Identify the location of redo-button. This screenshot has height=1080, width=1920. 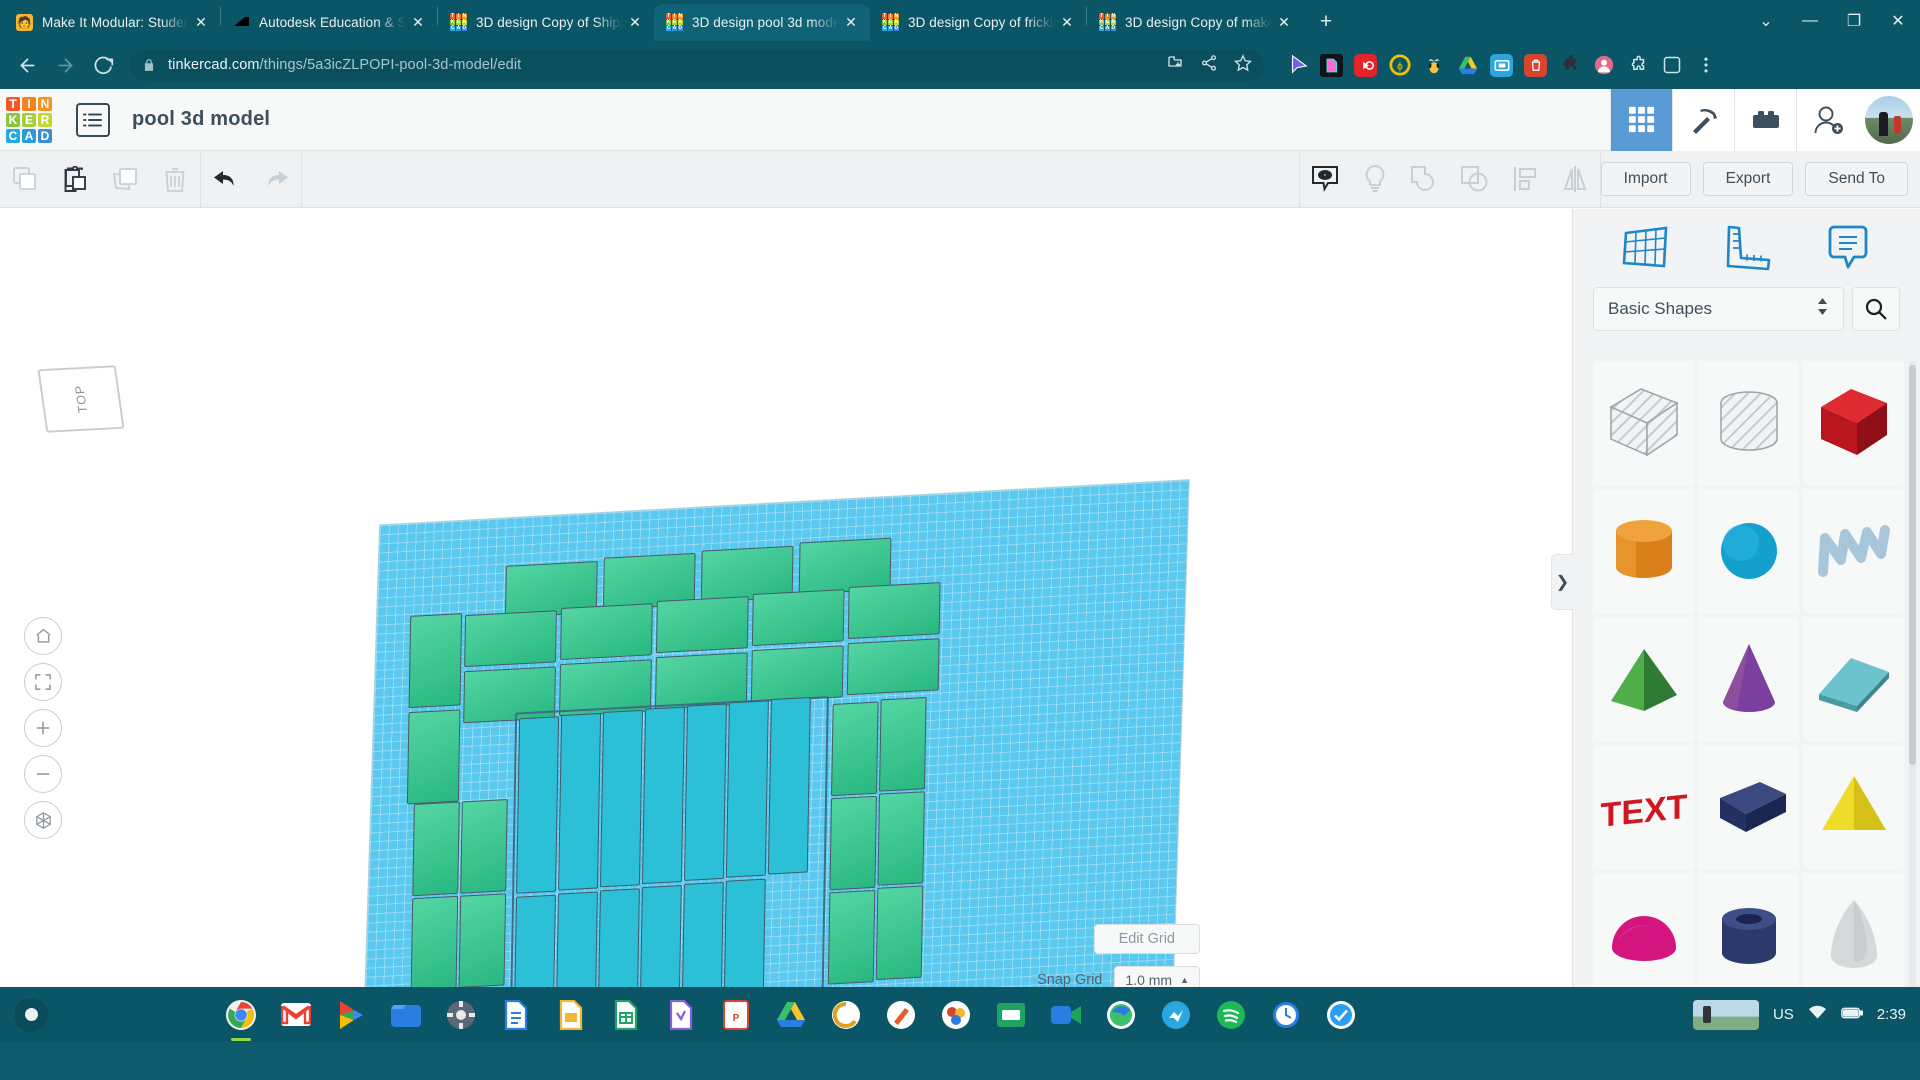
(276, 179).